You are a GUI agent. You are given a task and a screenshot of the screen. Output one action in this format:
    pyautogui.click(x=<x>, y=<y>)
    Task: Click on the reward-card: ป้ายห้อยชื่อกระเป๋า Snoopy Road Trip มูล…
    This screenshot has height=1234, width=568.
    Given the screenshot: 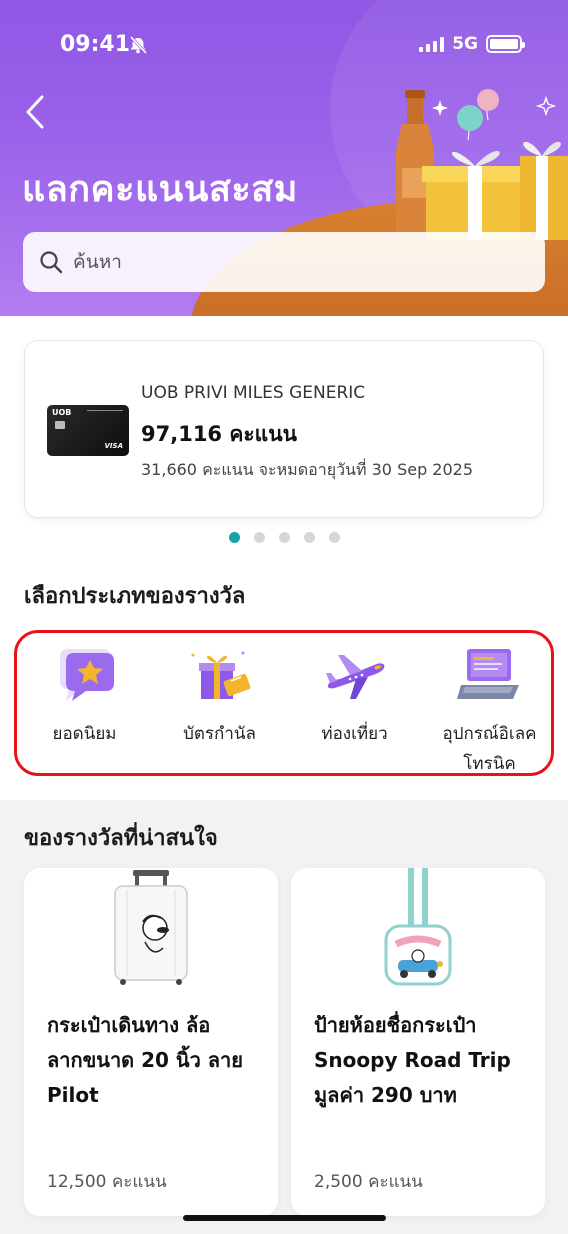 What is the action you would take?
    pyautogui.click(x=418, y=1042)
    